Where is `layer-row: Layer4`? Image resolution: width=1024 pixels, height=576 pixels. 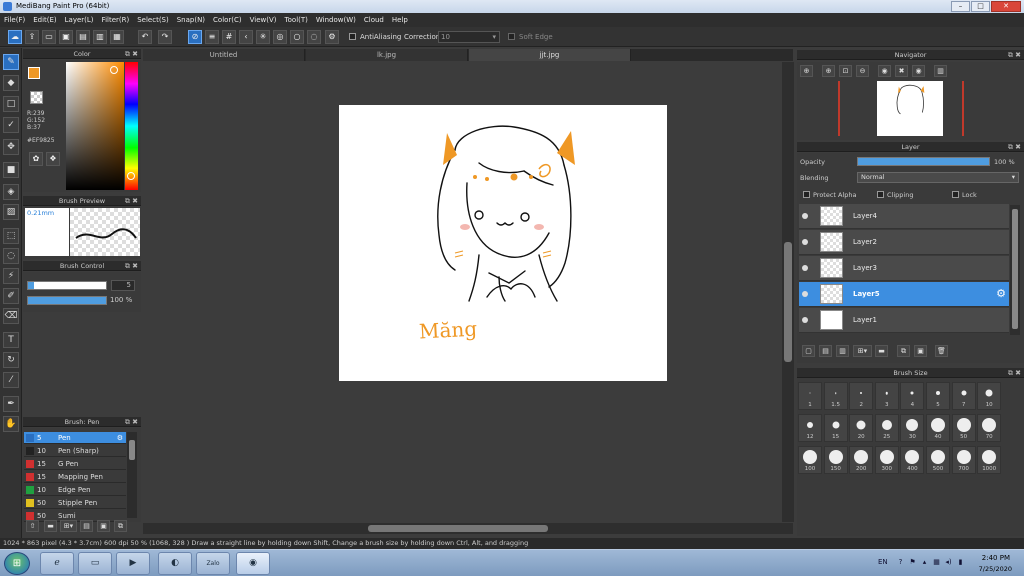
layer-row: Layer4 is located at coordinates (904, 216).